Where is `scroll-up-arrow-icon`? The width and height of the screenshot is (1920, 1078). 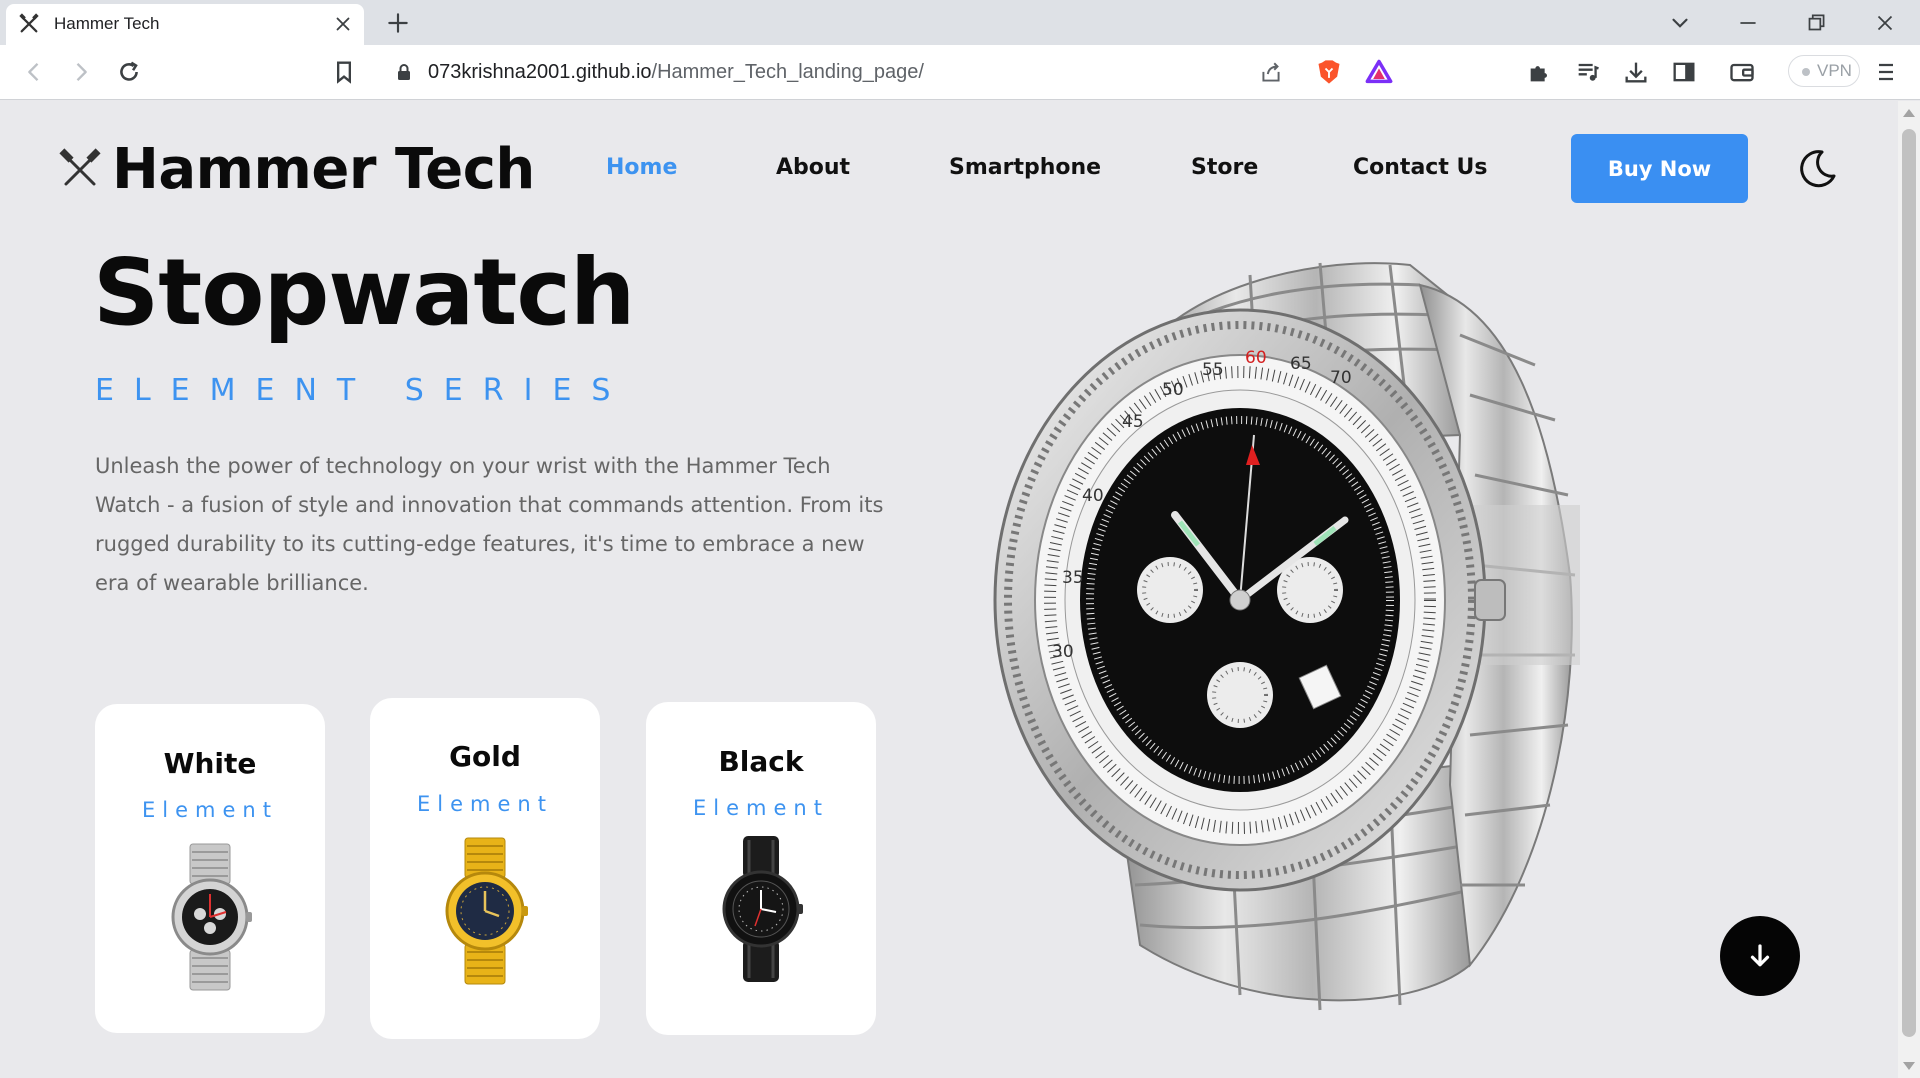 scroll-up-arrow-icon is located at coordinates (1909, 113).